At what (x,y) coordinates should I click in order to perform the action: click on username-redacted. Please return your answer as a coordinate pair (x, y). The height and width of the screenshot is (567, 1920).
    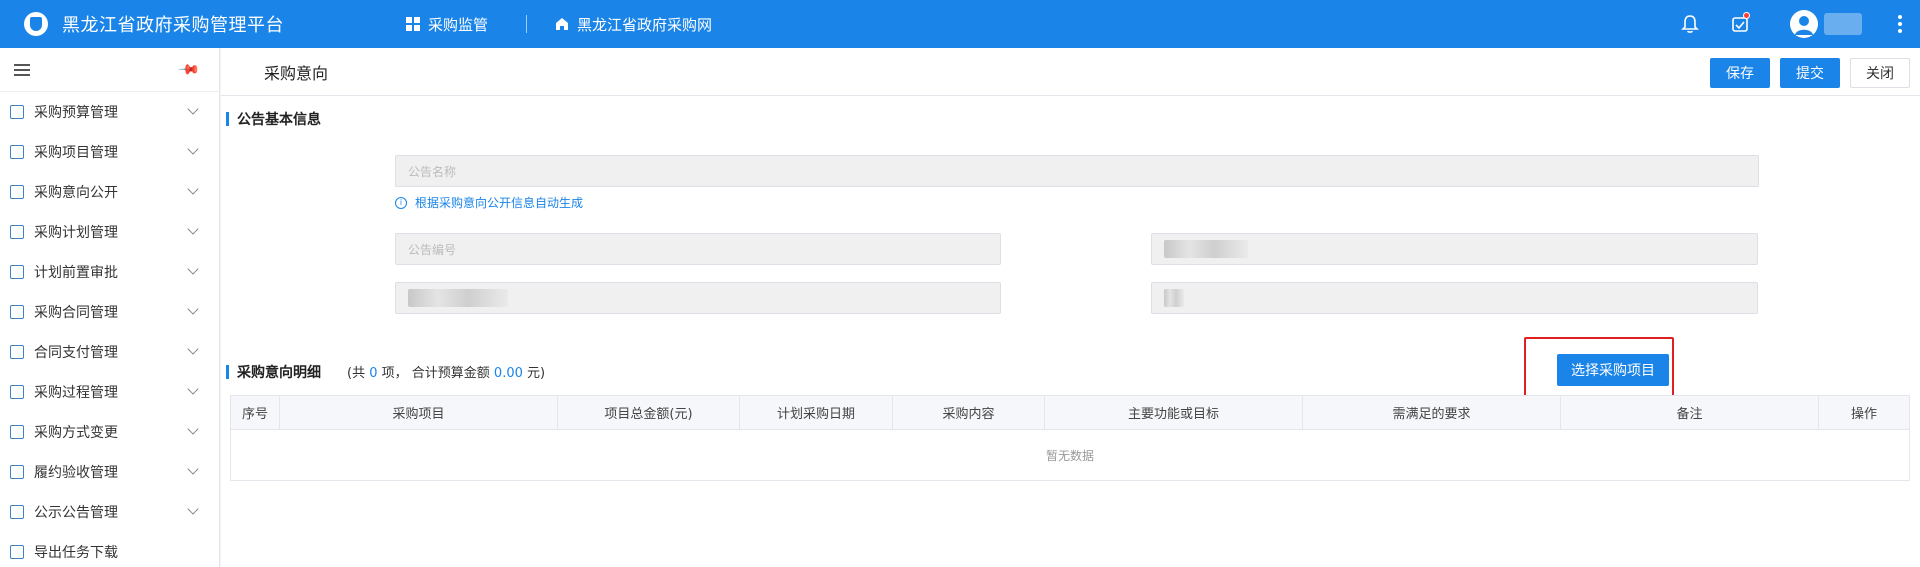
    Looking at the image, I should click on (1843, 24).